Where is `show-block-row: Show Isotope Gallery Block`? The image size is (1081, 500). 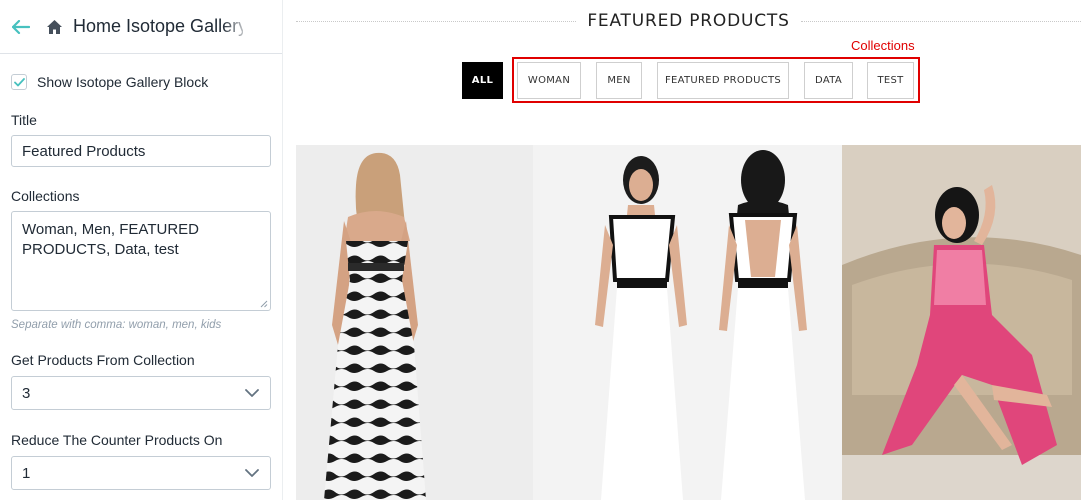
show-block-row: Show Isotope Gallery Block is located at coordinates (140, 82).